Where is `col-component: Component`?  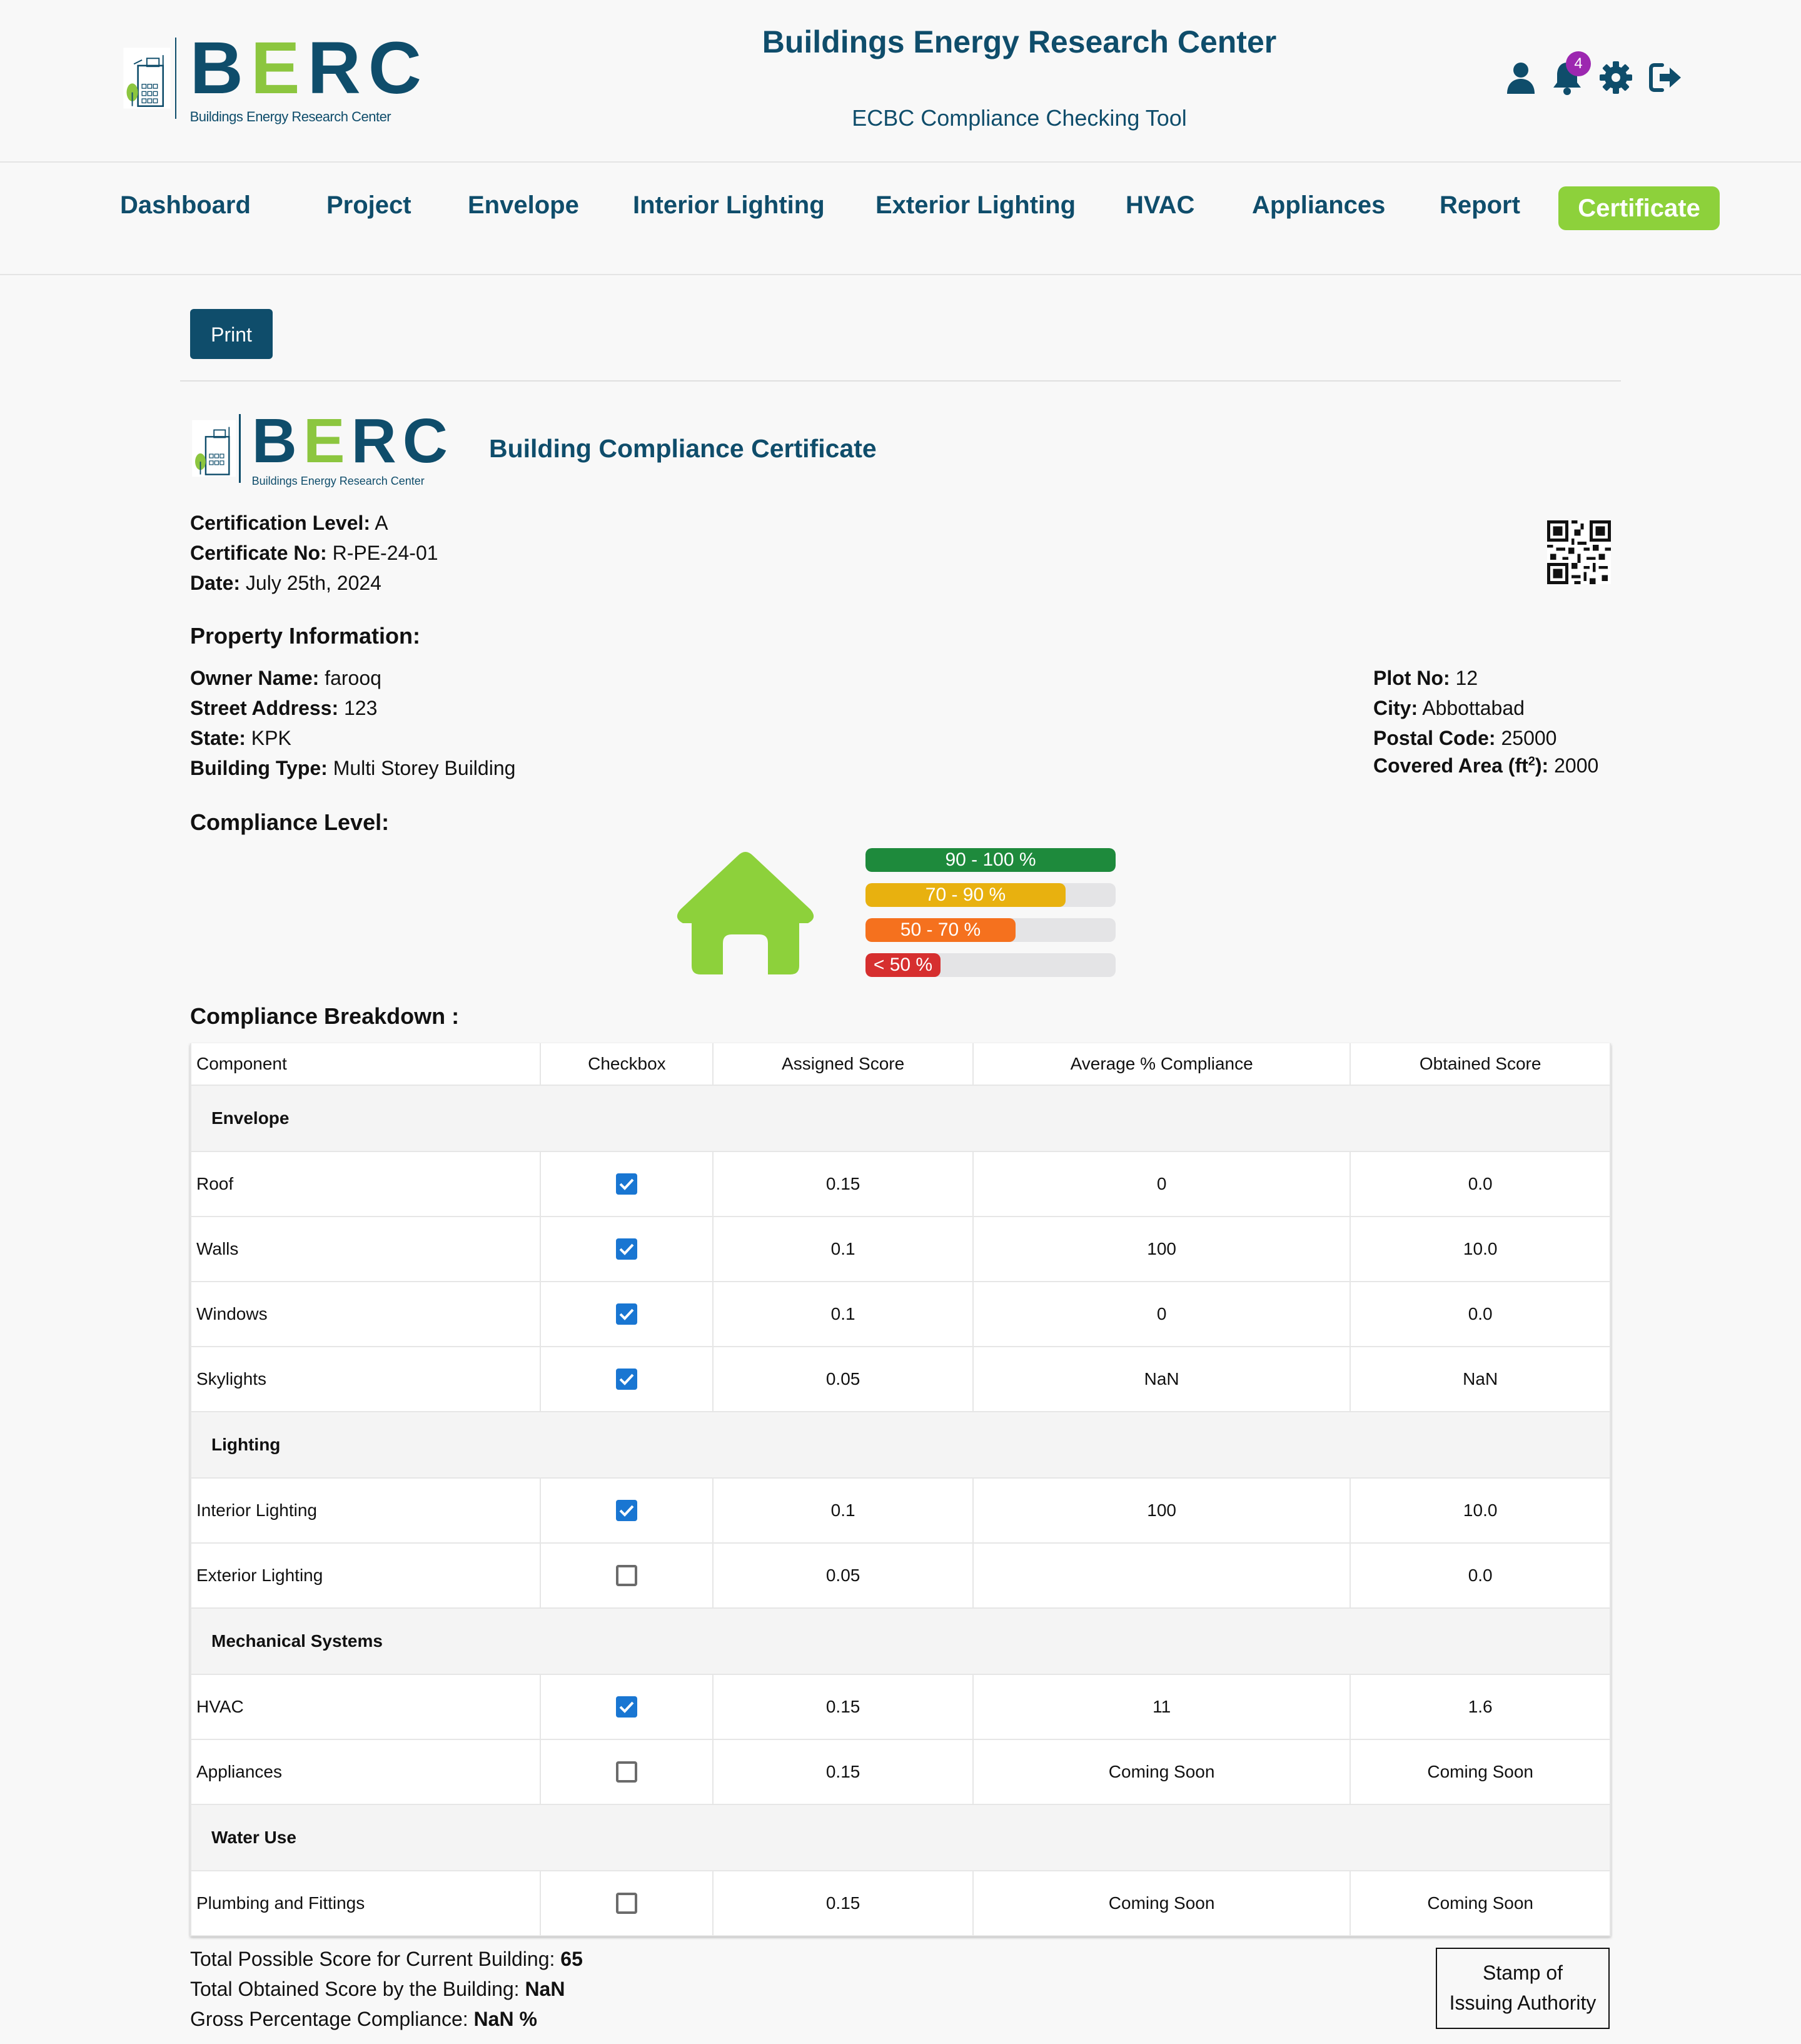
col-component: Component is located at coordinates (366, 1064).